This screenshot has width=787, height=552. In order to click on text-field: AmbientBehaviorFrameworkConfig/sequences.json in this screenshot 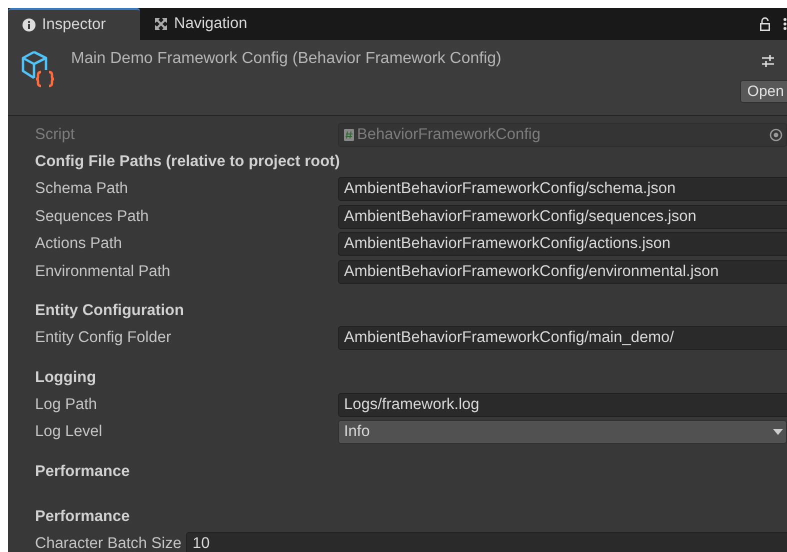, I will do `click(562, 216)`.